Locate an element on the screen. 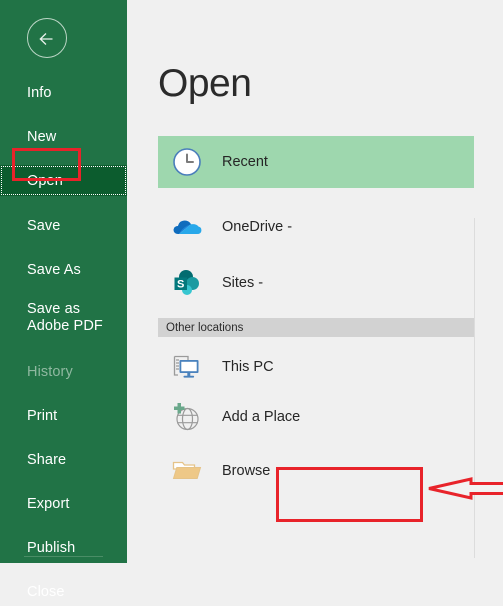 The width and height of the screenshot is (503, 606). back-arrow-button is located at coordinates (47, 38).